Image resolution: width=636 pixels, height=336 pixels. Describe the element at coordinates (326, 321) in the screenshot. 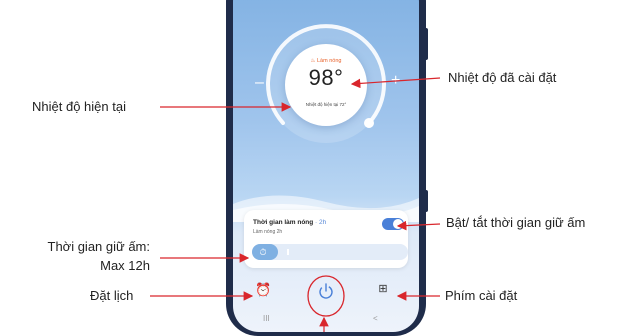

I see `system-nav-bar: III <` at that location.